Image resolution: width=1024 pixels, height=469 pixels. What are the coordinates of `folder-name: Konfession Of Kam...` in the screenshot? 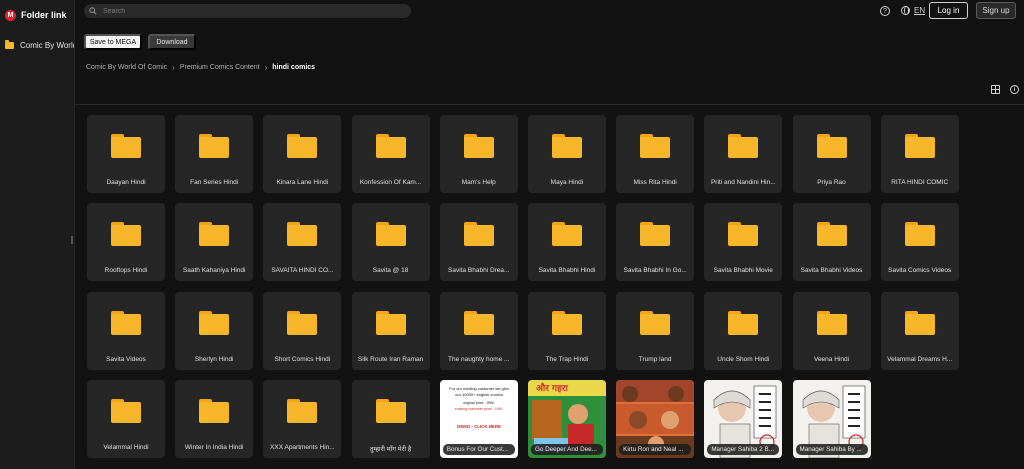 It's located at (390, 182).